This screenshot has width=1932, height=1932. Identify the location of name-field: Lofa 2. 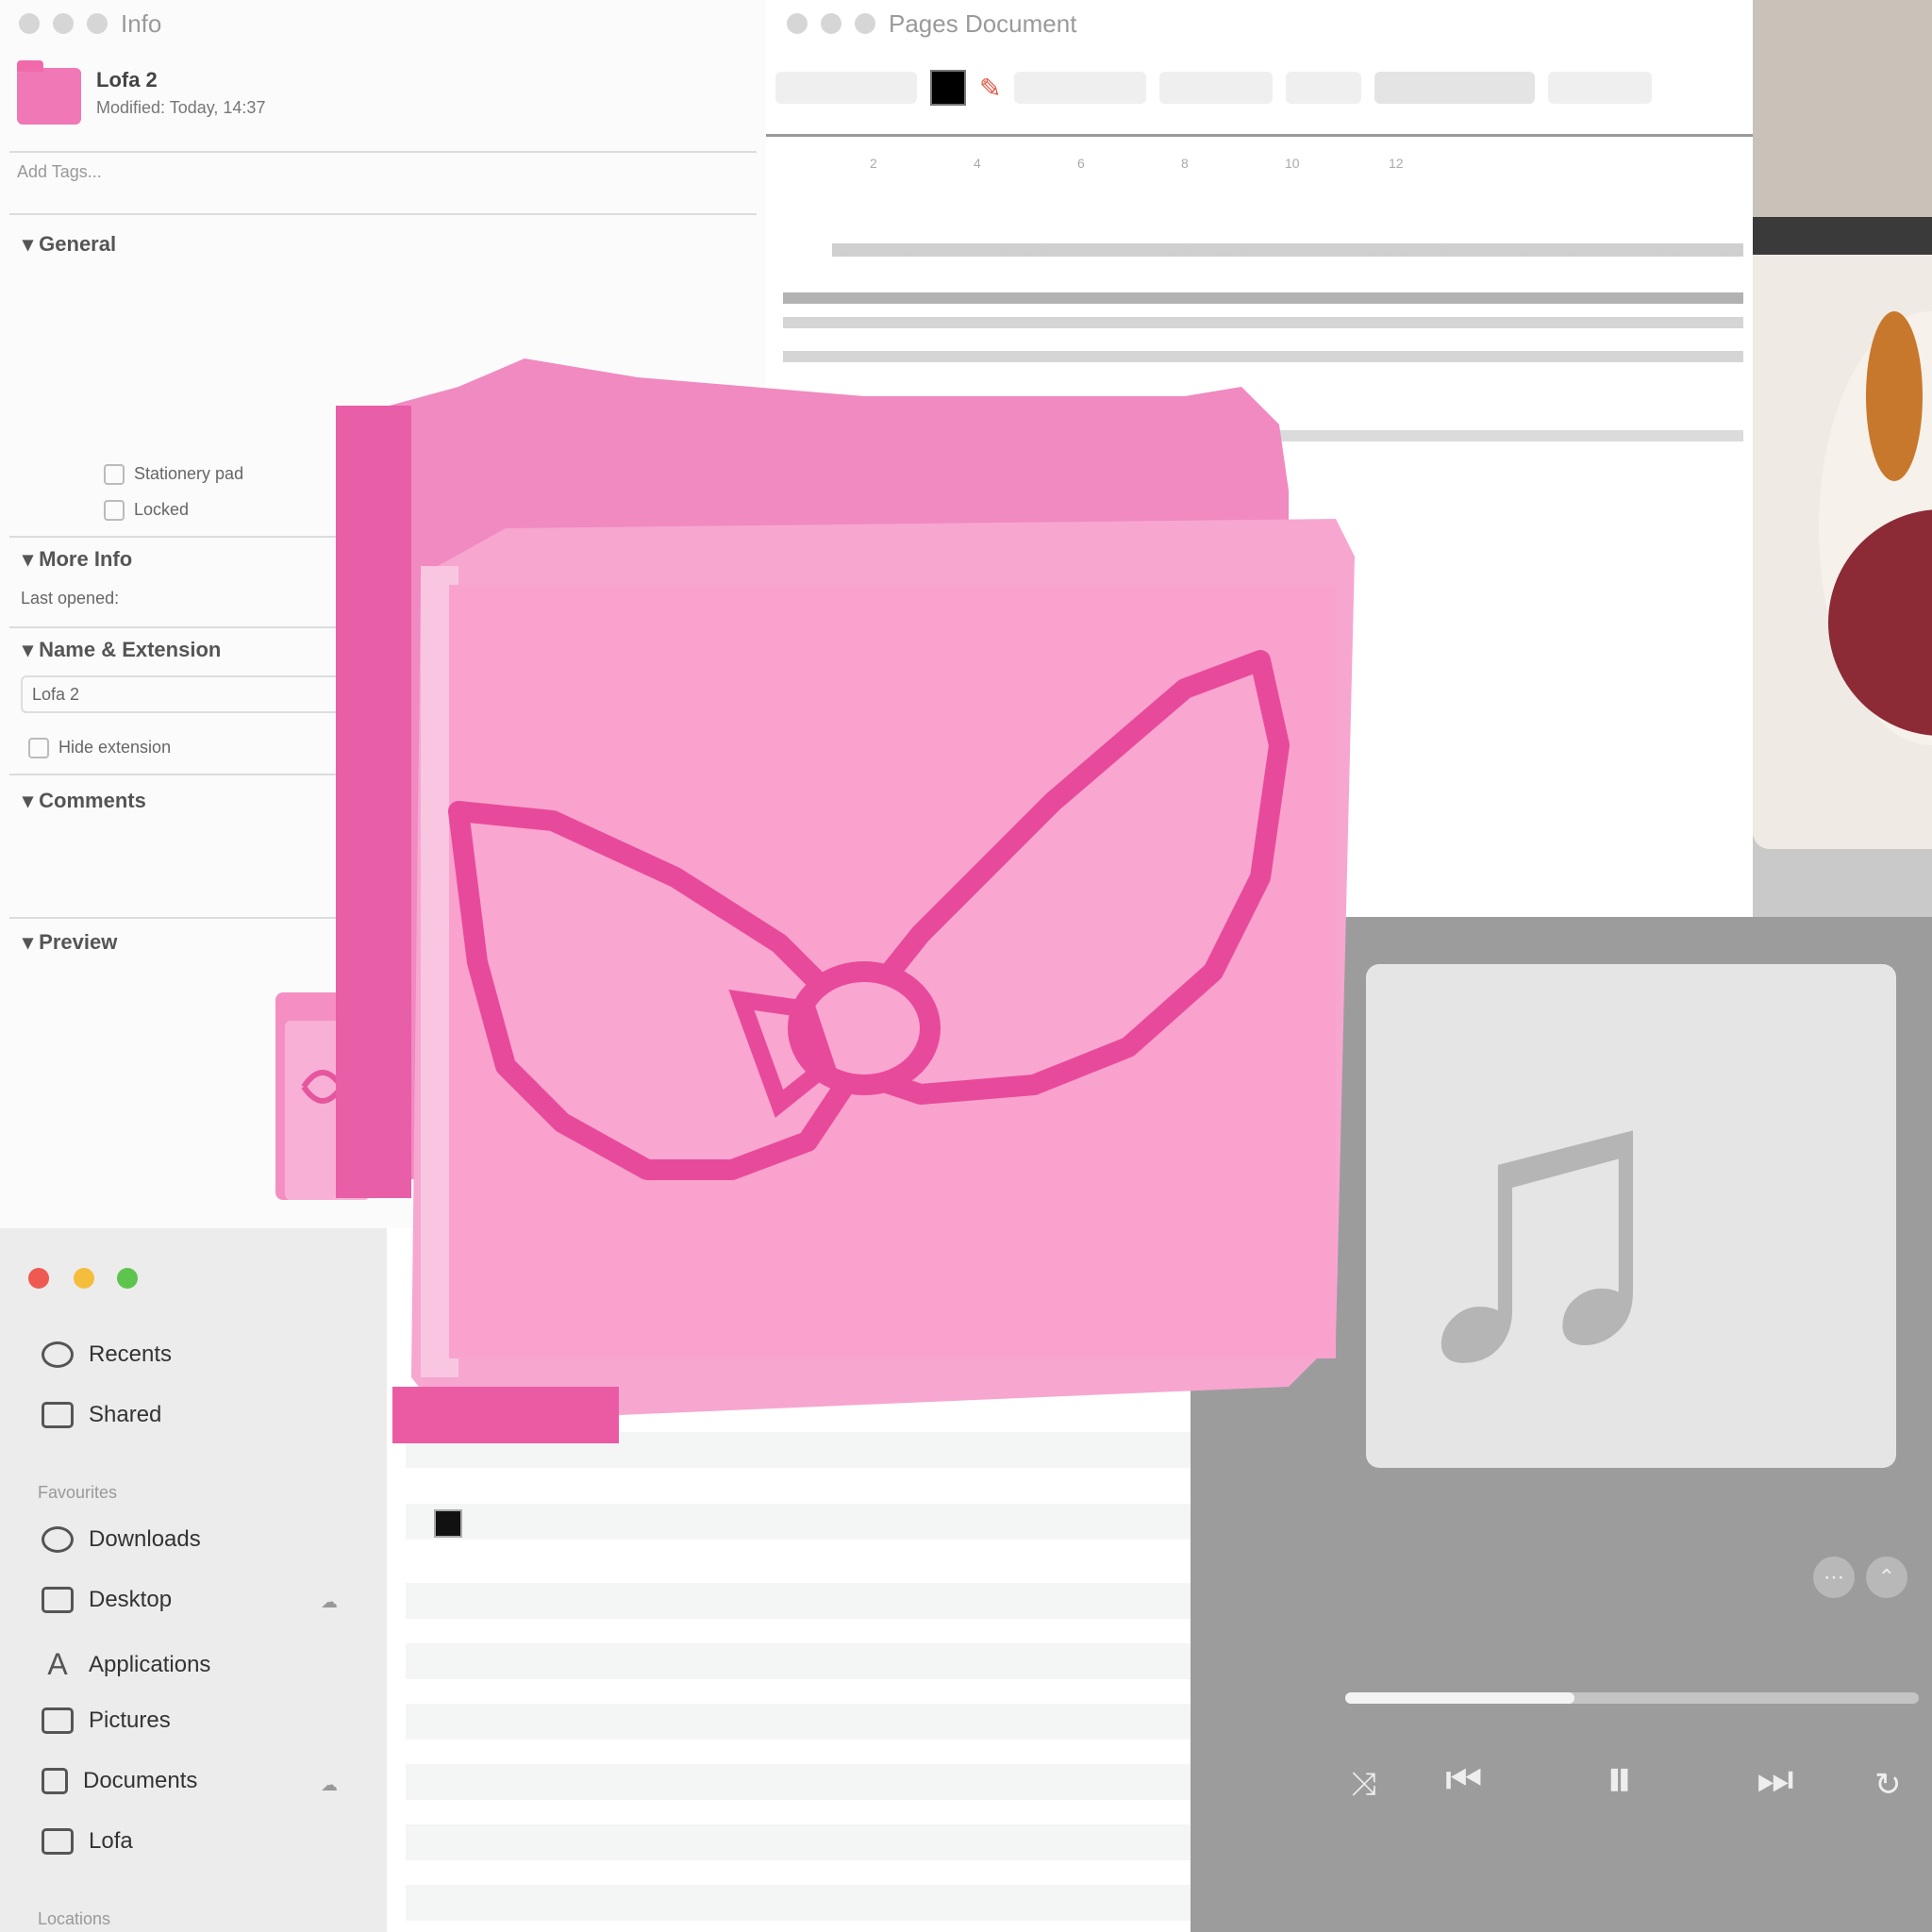
(200, 694).